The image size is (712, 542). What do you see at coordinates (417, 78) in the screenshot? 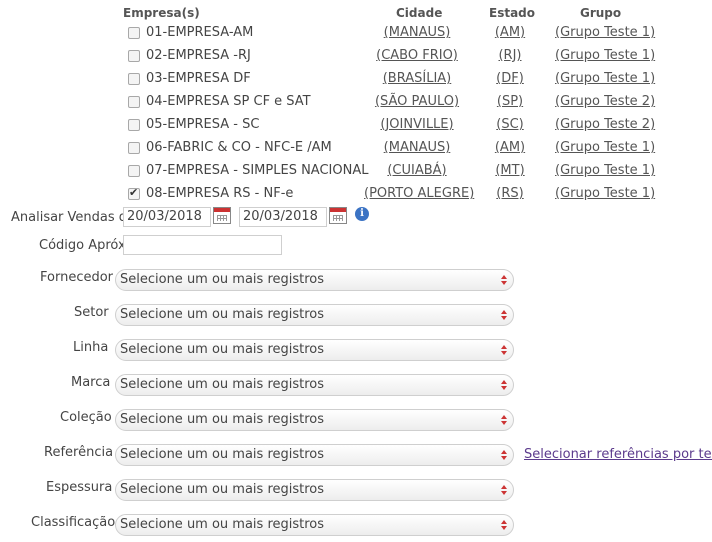
I see `company-city-link: (BRASÍLIA)` at bounding box center [417, 78].